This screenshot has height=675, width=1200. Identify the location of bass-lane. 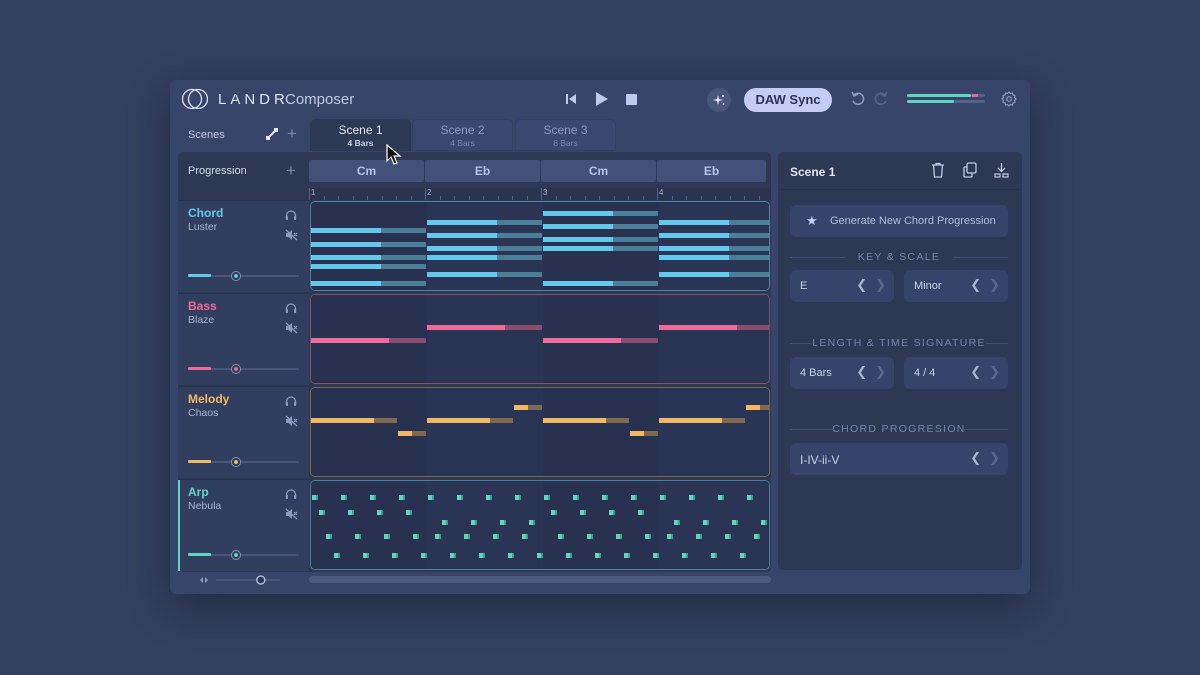
(540, 339).